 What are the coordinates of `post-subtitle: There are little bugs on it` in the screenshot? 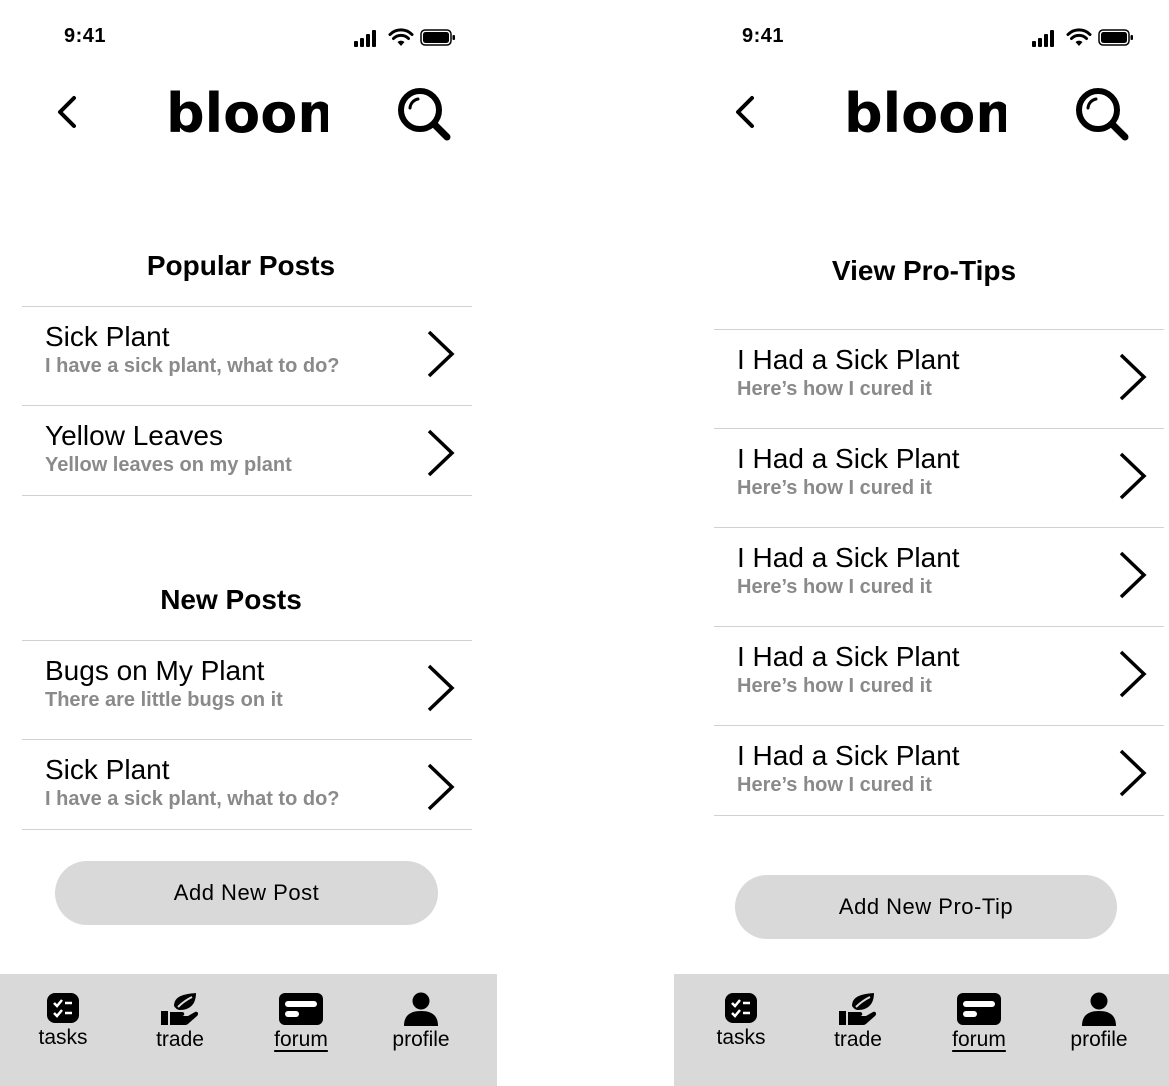 It's located at (164, 700).